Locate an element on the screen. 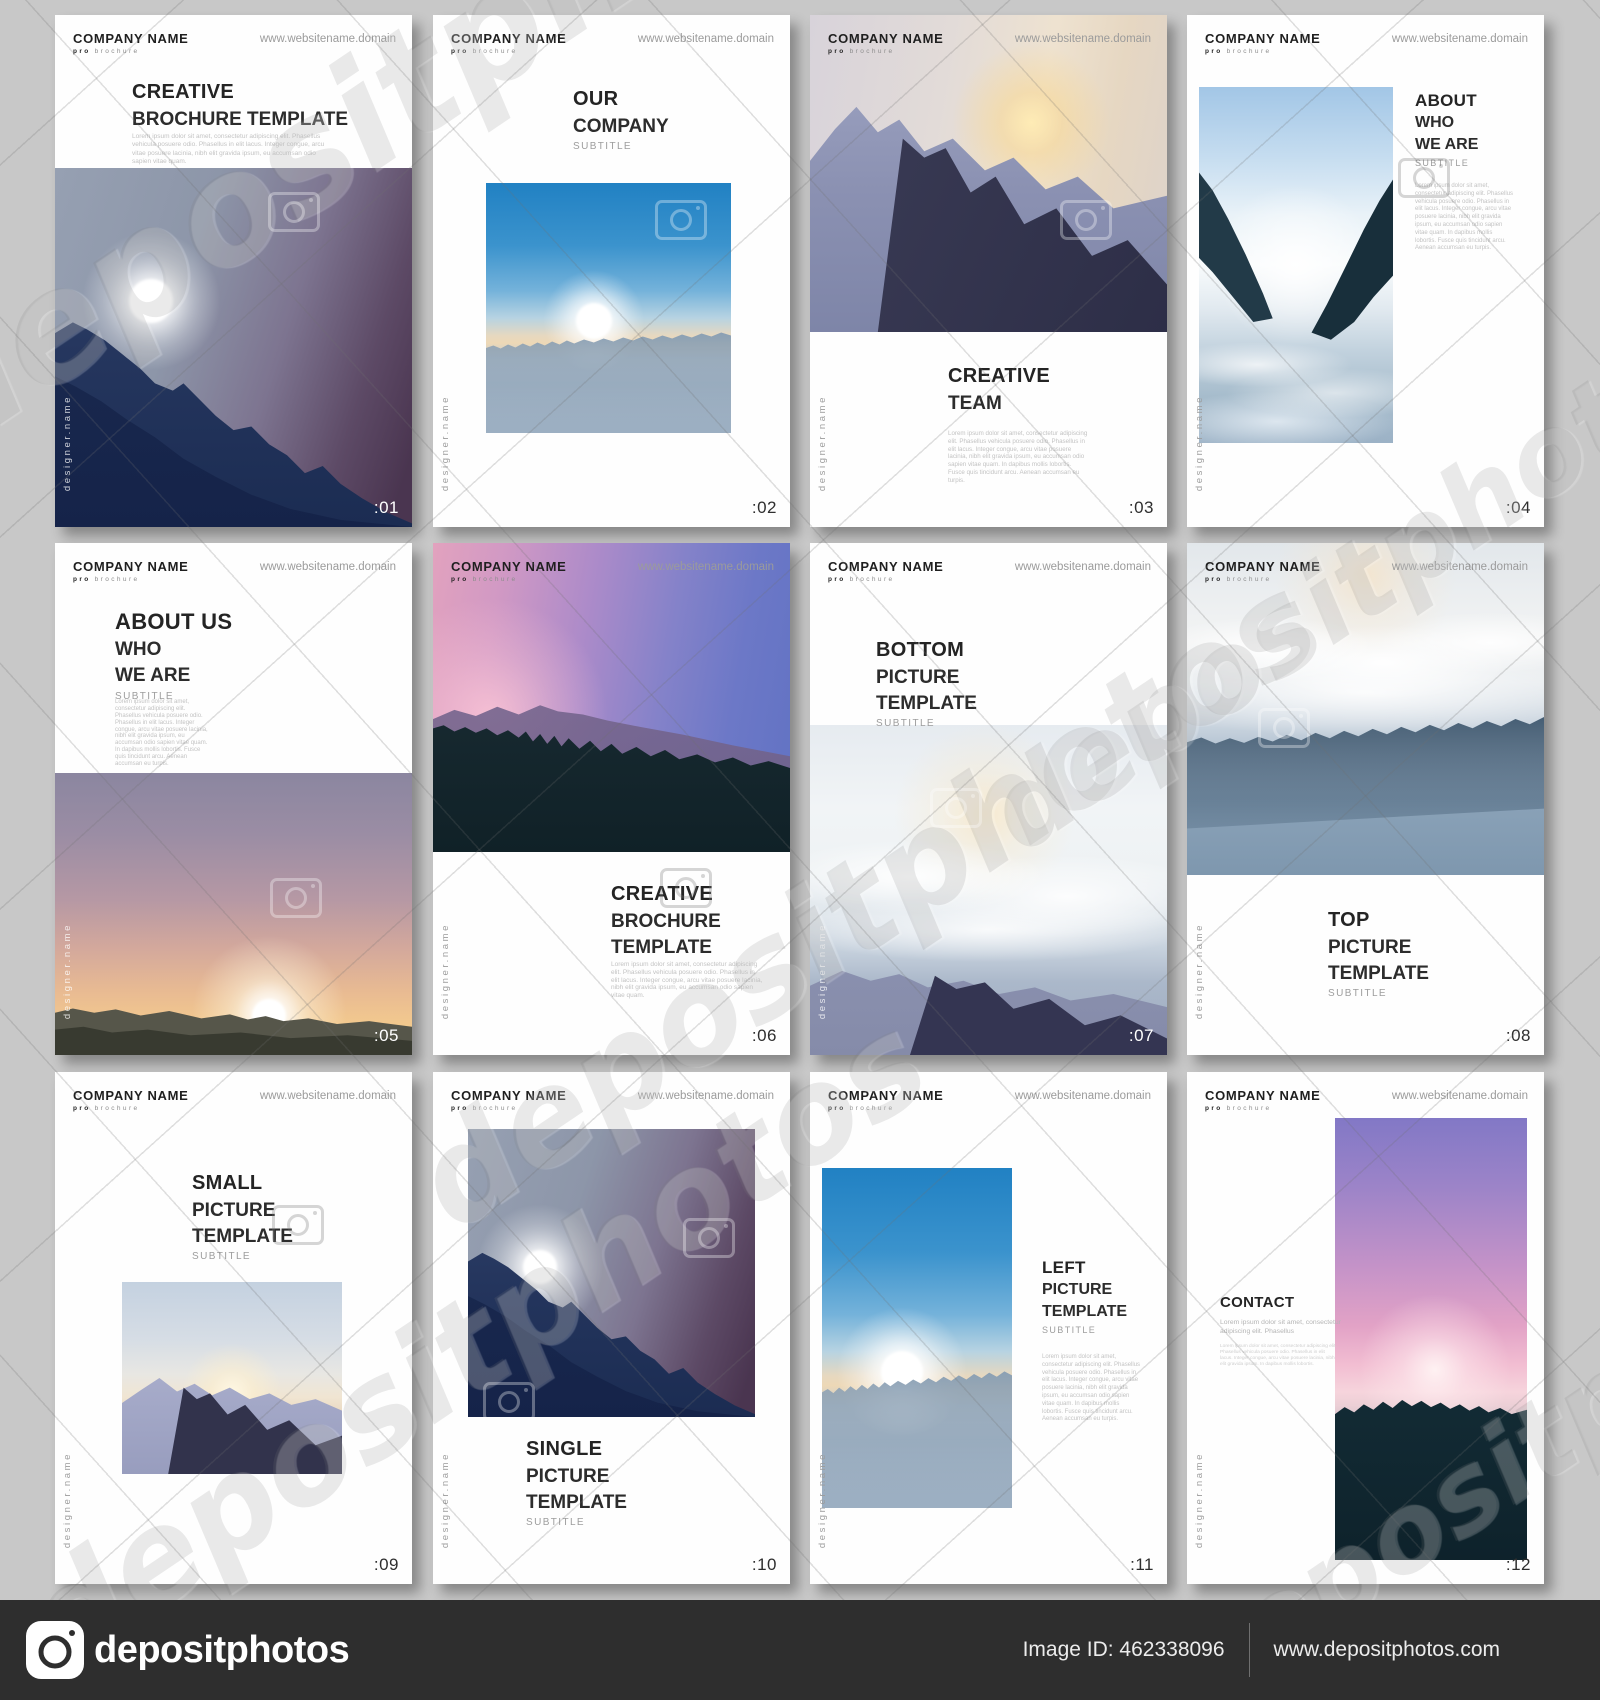 This screenshot has height=1700, width=1600. depositphotos-camera-icon is located at coordinates (55, 1650).